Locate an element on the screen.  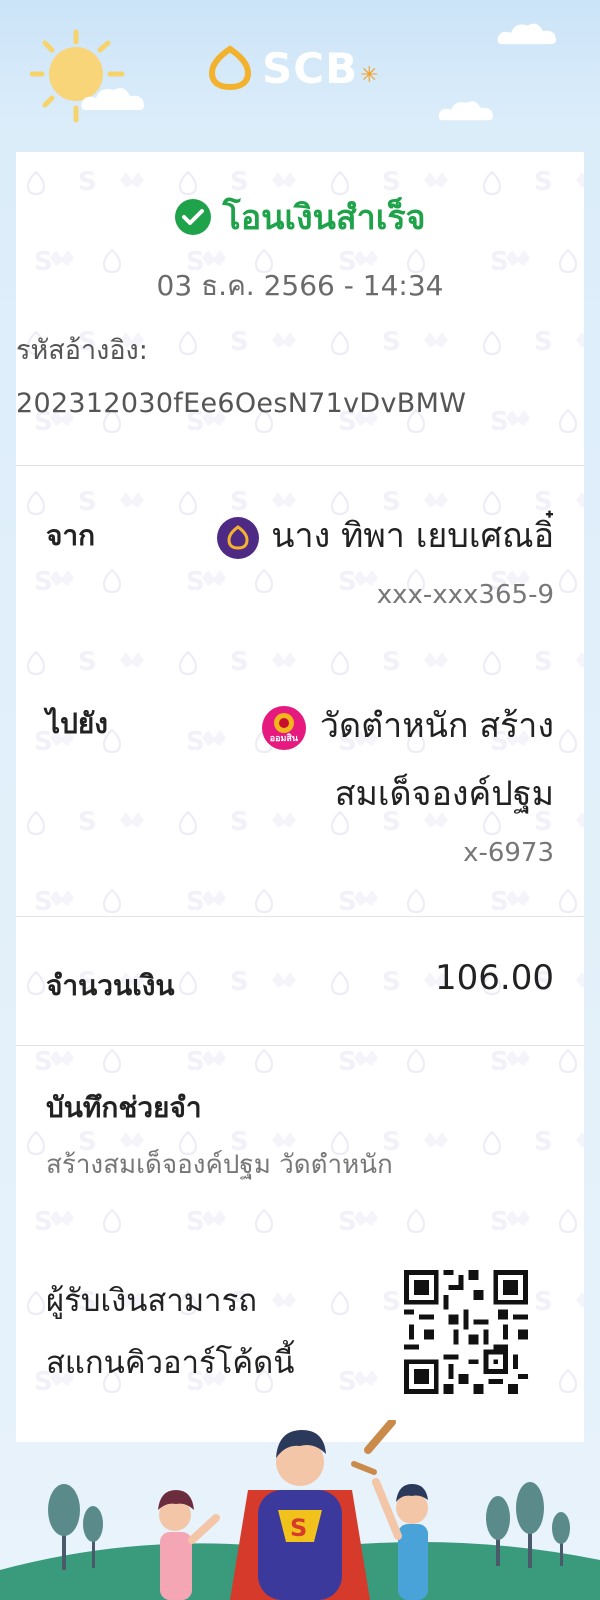
to-name-row: ออมสิน วัดตำหนัก สร้าง is located at coordinates (407, 725).